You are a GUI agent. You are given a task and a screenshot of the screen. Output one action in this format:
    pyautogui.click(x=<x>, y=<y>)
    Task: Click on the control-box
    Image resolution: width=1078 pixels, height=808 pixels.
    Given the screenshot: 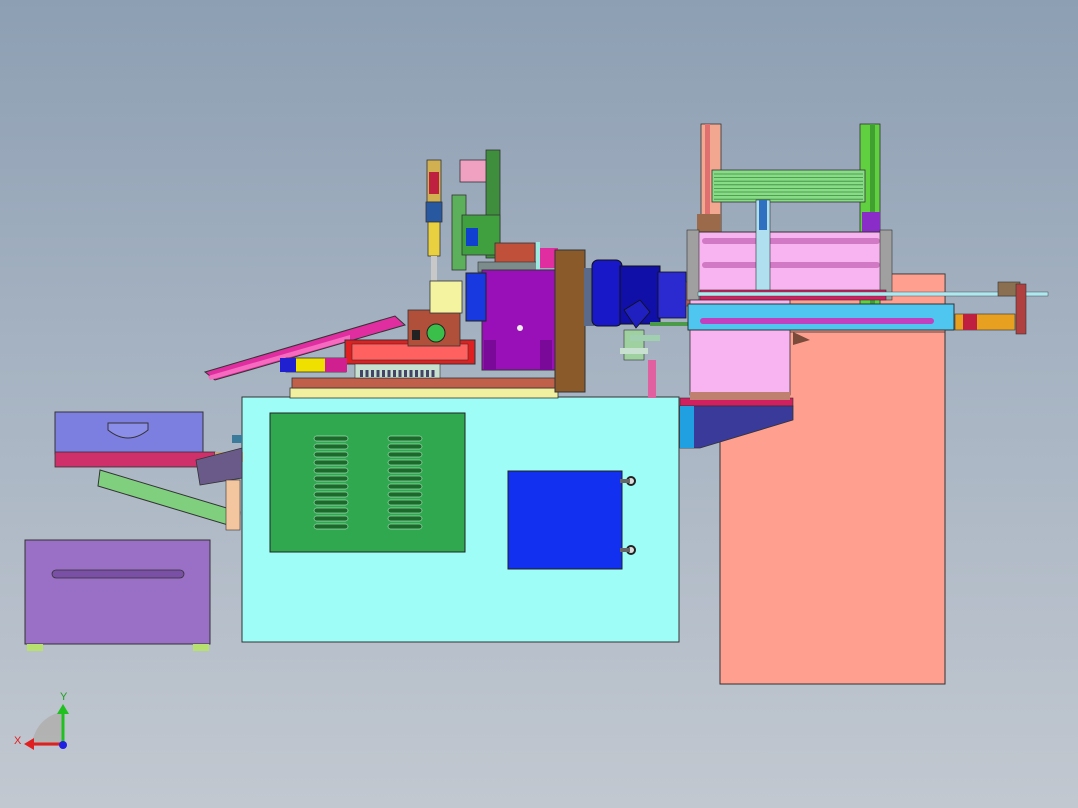 What is the action you would take?
    pyautogui.click(x=571, y=520)
    